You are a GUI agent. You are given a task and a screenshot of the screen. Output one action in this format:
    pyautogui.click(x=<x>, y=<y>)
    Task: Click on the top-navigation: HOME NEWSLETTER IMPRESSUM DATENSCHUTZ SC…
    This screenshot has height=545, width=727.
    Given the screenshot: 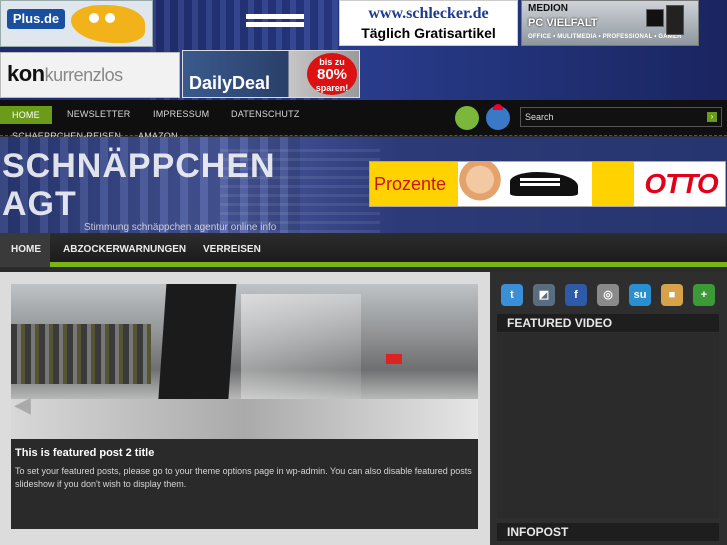 What is the action you would take?
    pyautogui.click(x=363, y=120)
    